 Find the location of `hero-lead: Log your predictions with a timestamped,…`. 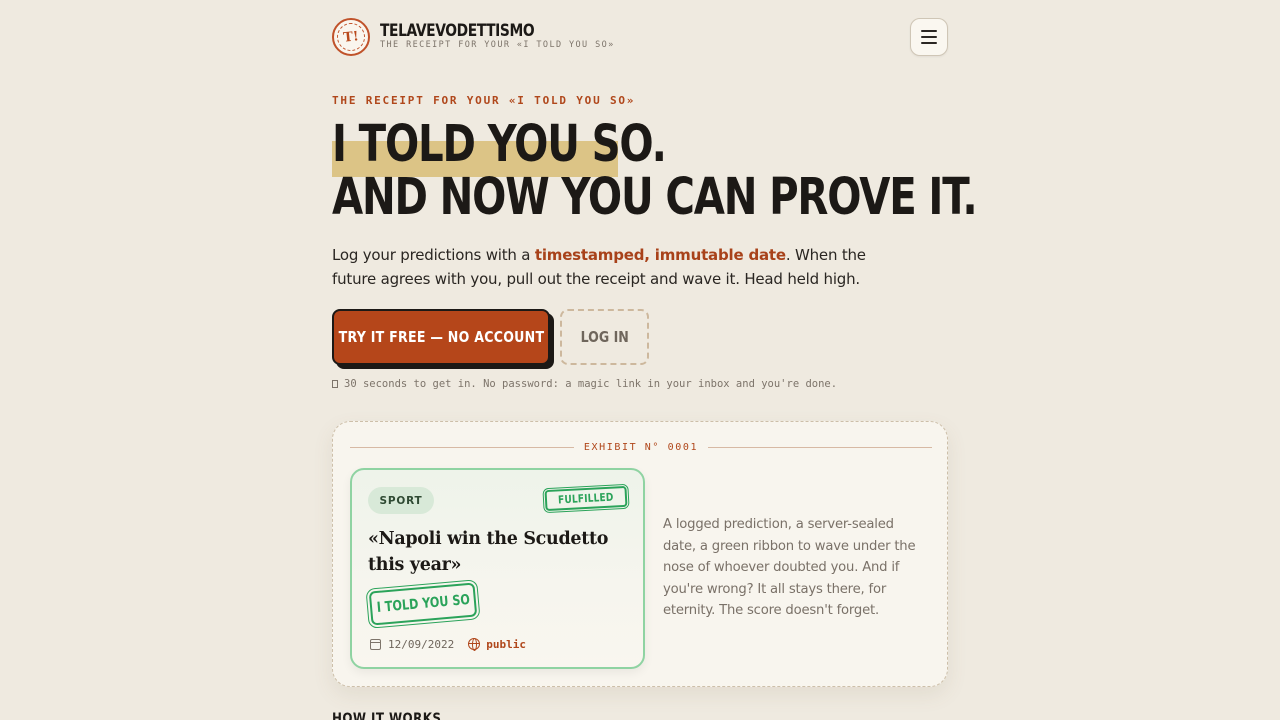

hero-lead: Log your predictions with a timestamped,… is located at coordinates (612, 267).